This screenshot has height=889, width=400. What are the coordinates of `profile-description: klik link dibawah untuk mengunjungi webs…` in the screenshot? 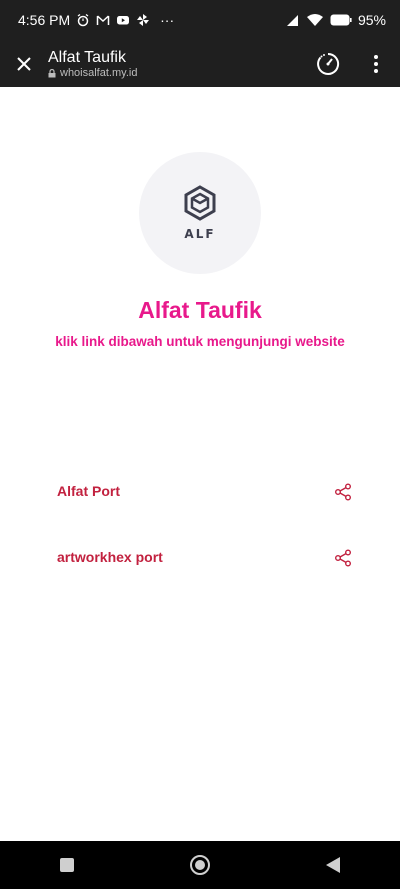 It's located at (200, 341).